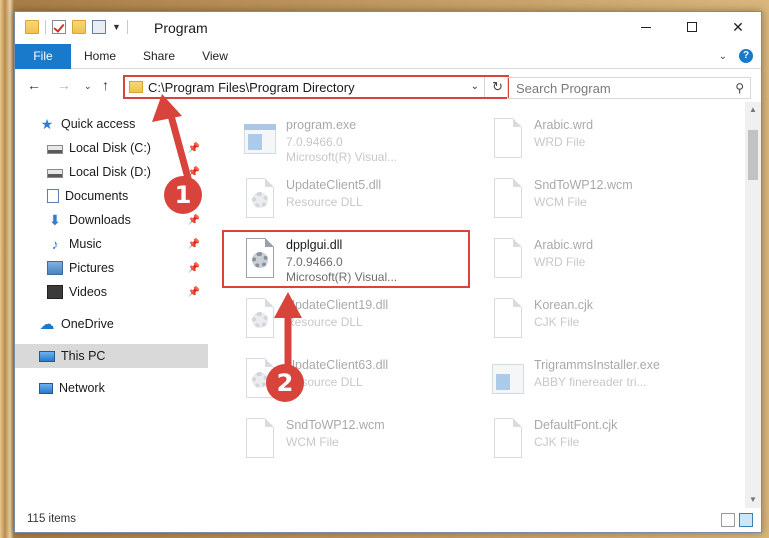 This screenshot has height=538, width=769. What do you see at coordinates (723, 56) in the screenshot?
I see `expand-ribbon-chevron-icon: ⌄` at bounding box center [723, 56].